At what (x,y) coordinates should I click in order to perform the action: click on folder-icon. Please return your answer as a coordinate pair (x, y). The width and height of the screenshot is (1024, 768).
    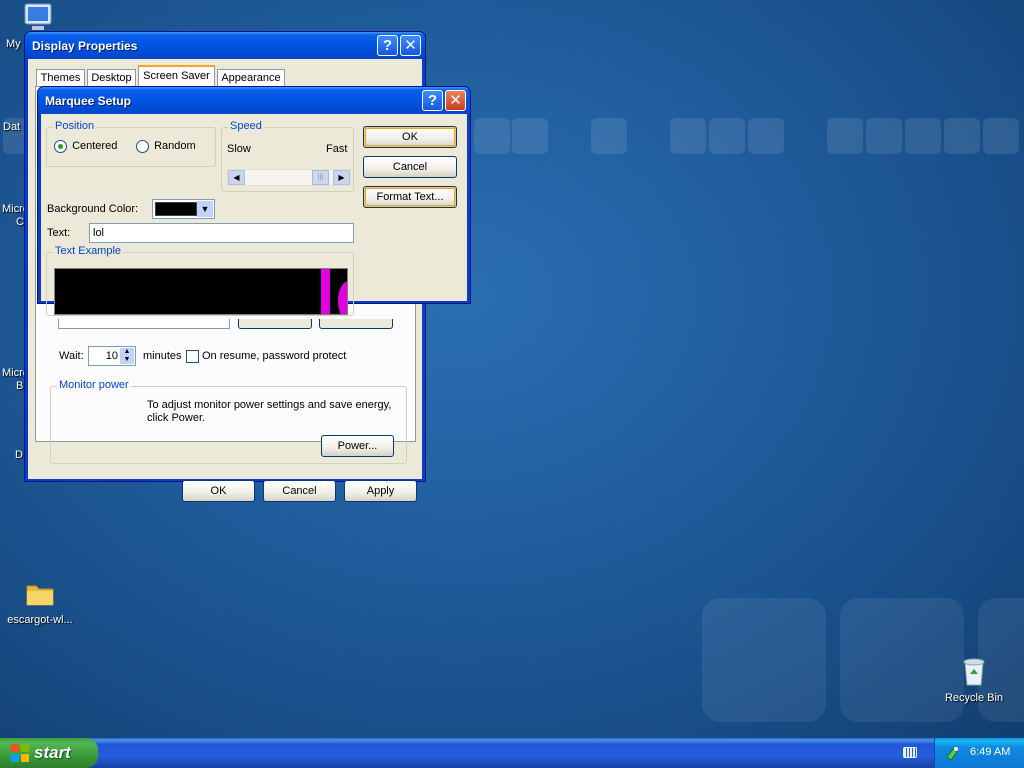
    Looking at the image, I should click on (40, 595).